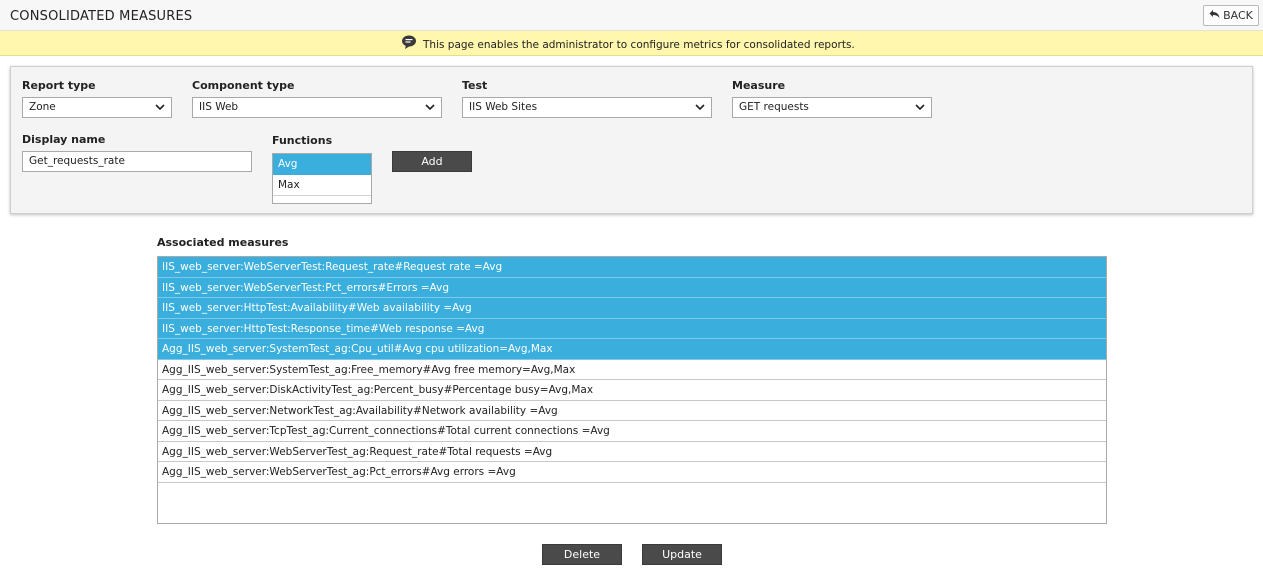 This screenshot has height=585, width=1263. Describe the element at coordinates (1214, 15) in the screenshot. I see `back-arrow-icon` at that location.